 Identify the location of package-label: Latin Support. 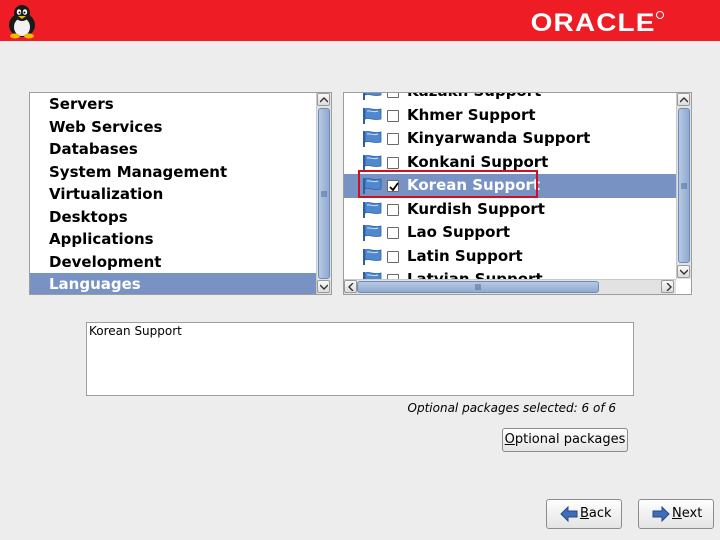
(465, 255).